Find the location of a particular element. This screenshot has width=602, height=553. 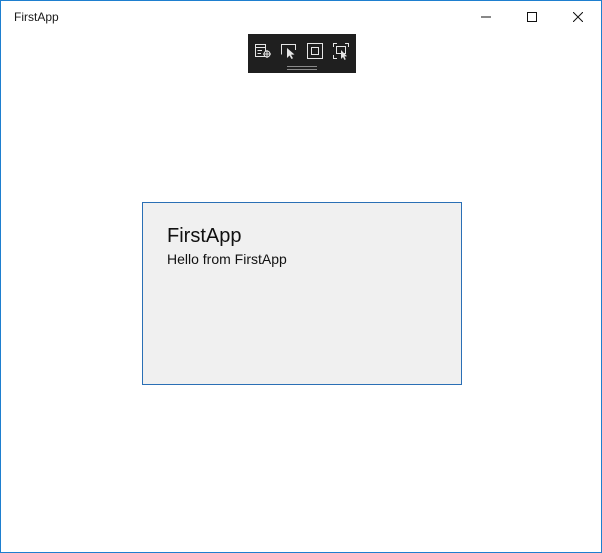

card-subtitle: Hello from FirstApp is located at coordinates (227, 259).